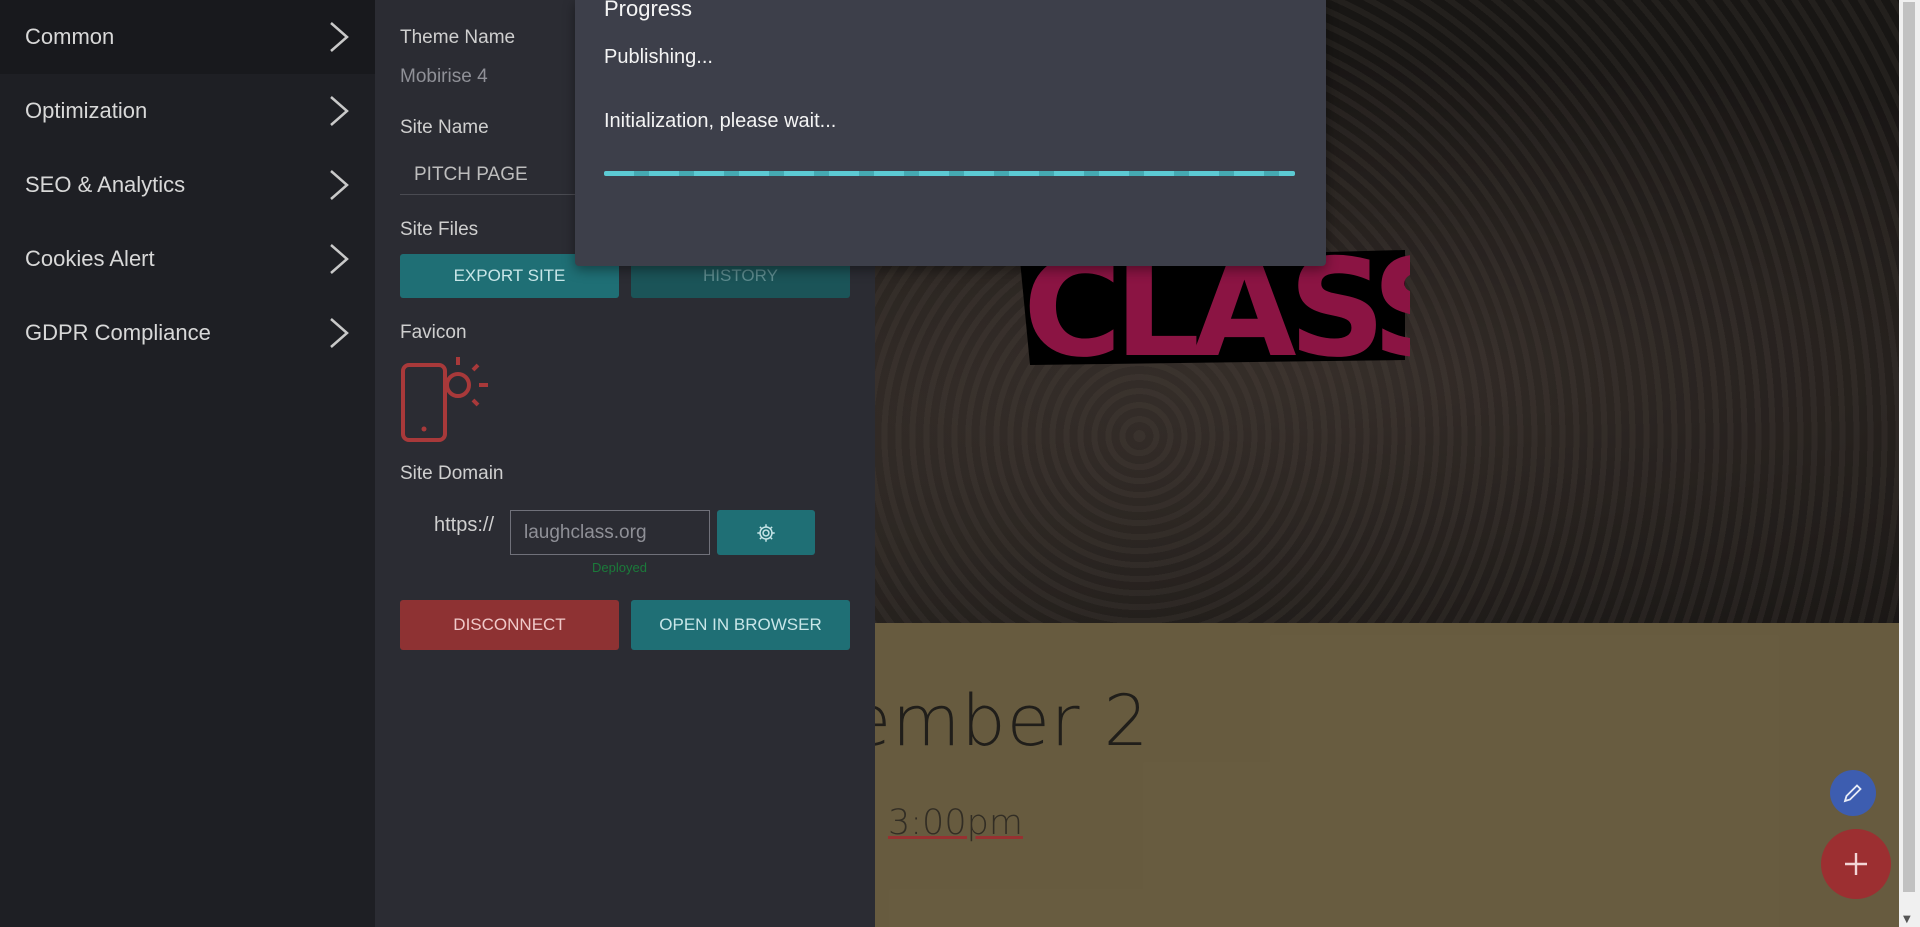  Describe the element at coordinates (740, 625) in the screenshot. I see `open-in-browser-button: OPEN IN BROWSER` at that location.